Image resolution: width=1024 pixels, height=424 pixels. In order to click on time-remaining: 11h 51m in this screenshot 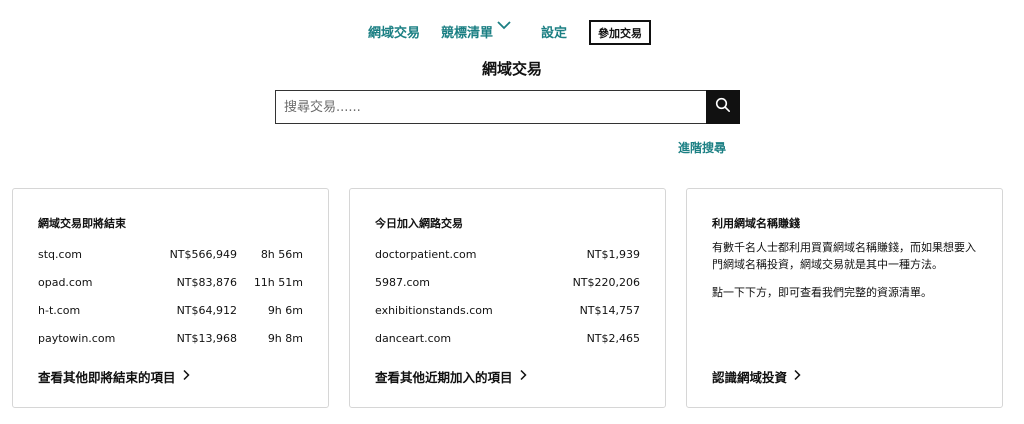, I will do `click(278, 282)`.